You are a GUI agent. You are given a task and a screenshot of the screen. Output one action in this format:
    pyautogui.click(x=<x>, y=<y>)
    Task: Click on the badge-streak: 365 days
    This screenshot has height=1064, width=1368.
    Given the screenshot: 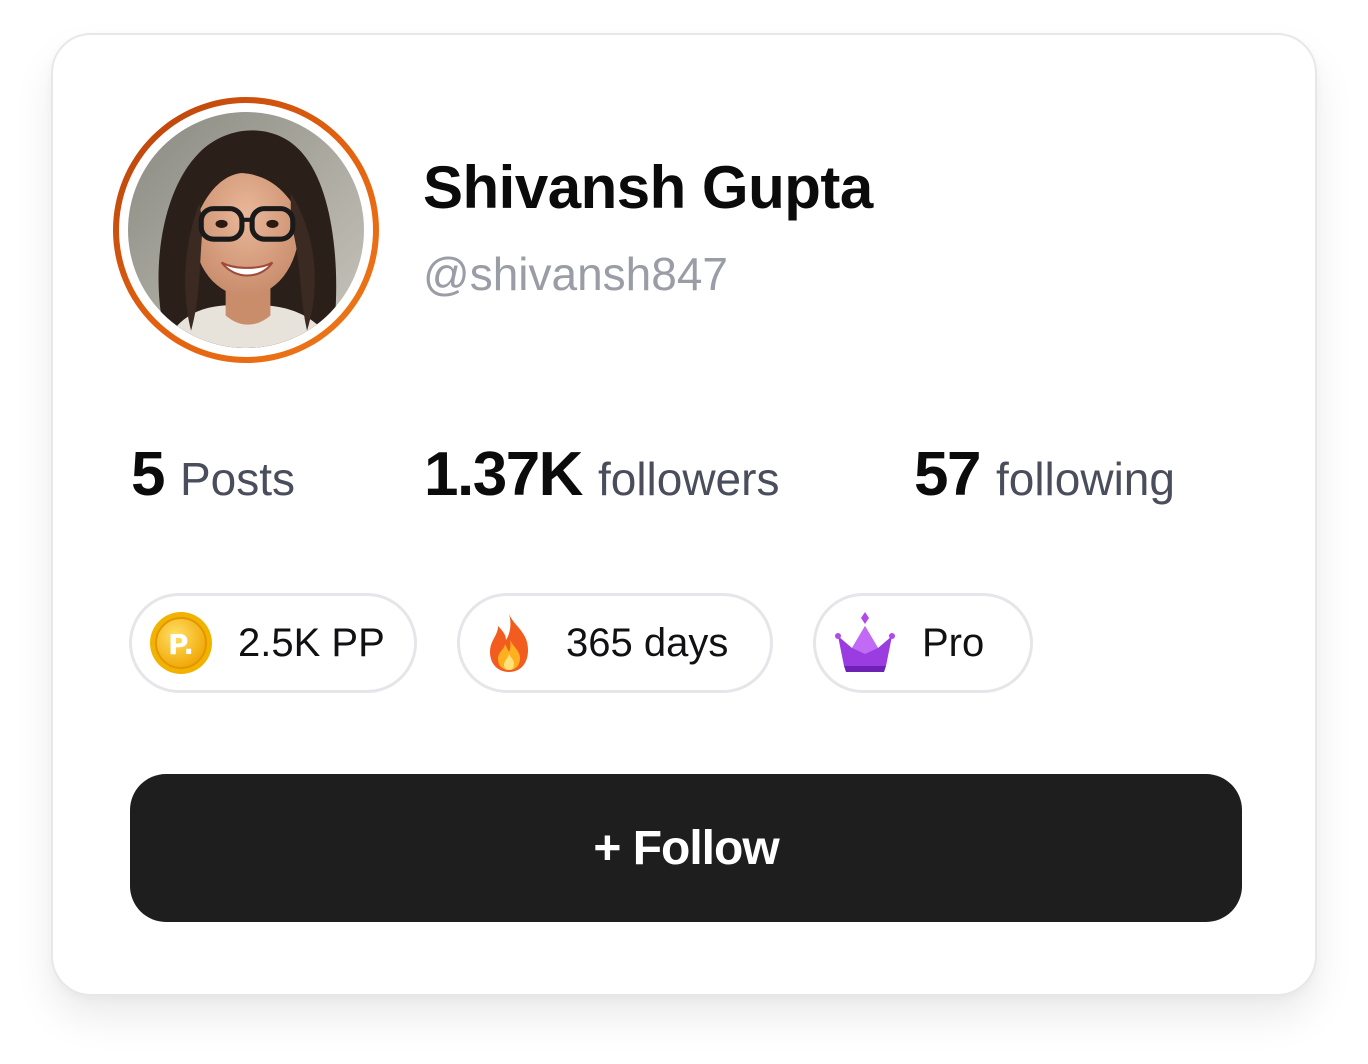 What is the action you would take?
    pyautogui.click(x=615, y=643)
    